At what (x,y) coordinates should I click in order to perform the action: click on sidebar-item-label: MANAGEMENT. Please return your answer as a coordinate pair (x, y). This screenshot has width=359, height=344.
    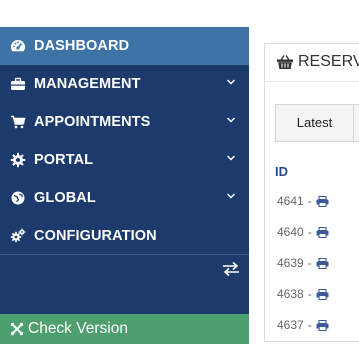
    Looking at the image, I should click on (87, 84).